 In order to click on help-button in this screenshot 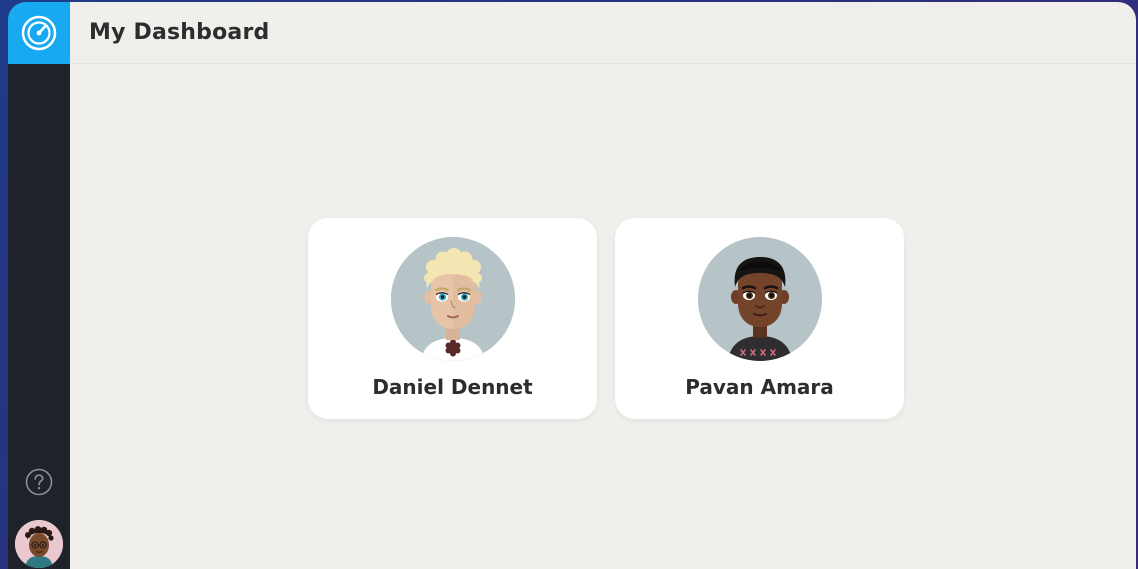, I will do `click(39, 482)`.